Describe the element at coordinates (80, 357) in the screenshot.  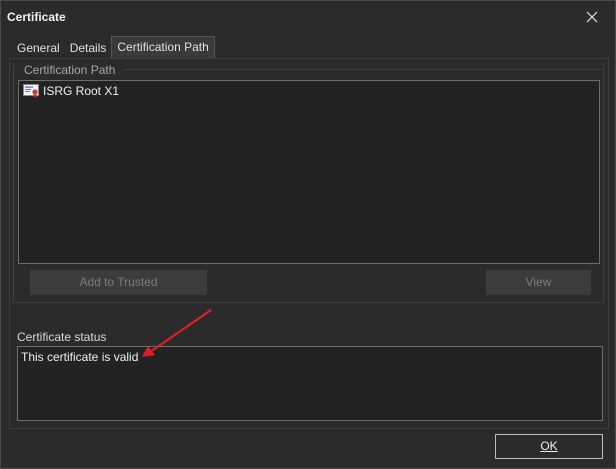
I see `certificate-status-text: This certificate is valid` at that location.